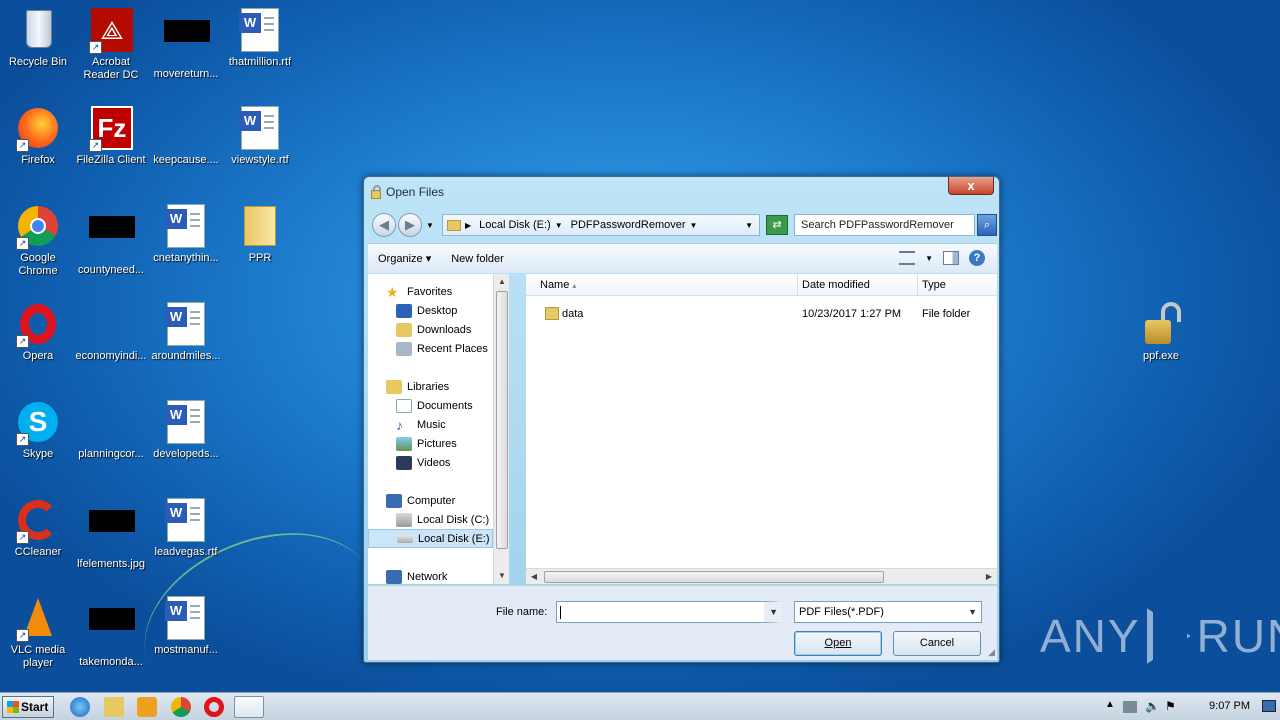  Describe the element at coordinates (1130, 707) in the screenshot. I see `network-tray-icon` at that location.